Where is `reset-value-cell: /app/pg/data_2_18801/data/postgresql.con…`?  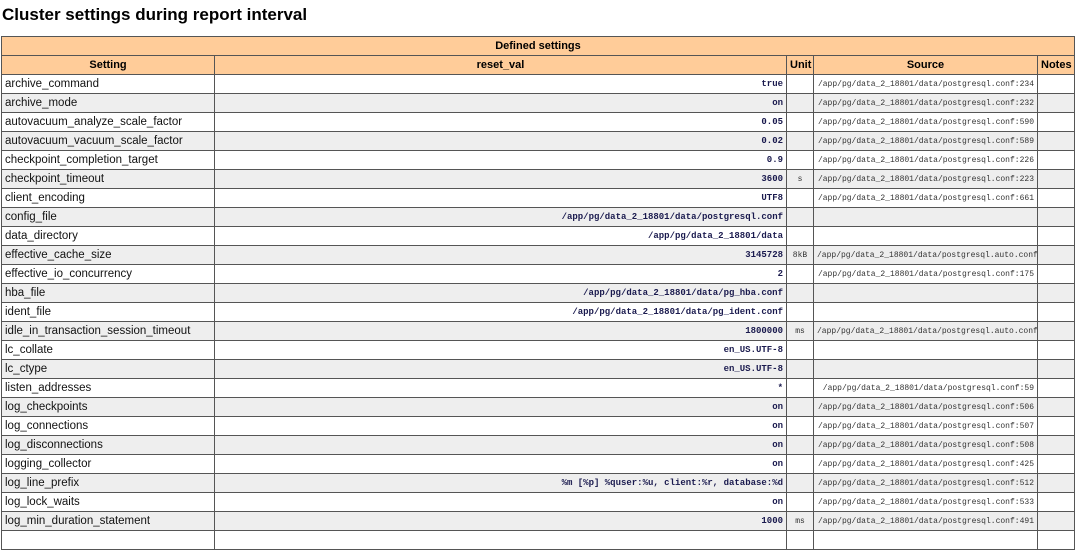
reset-value-cell: /app/pg/data_2_18801/data/postgresql.con… is located at coordinates (500, 217).